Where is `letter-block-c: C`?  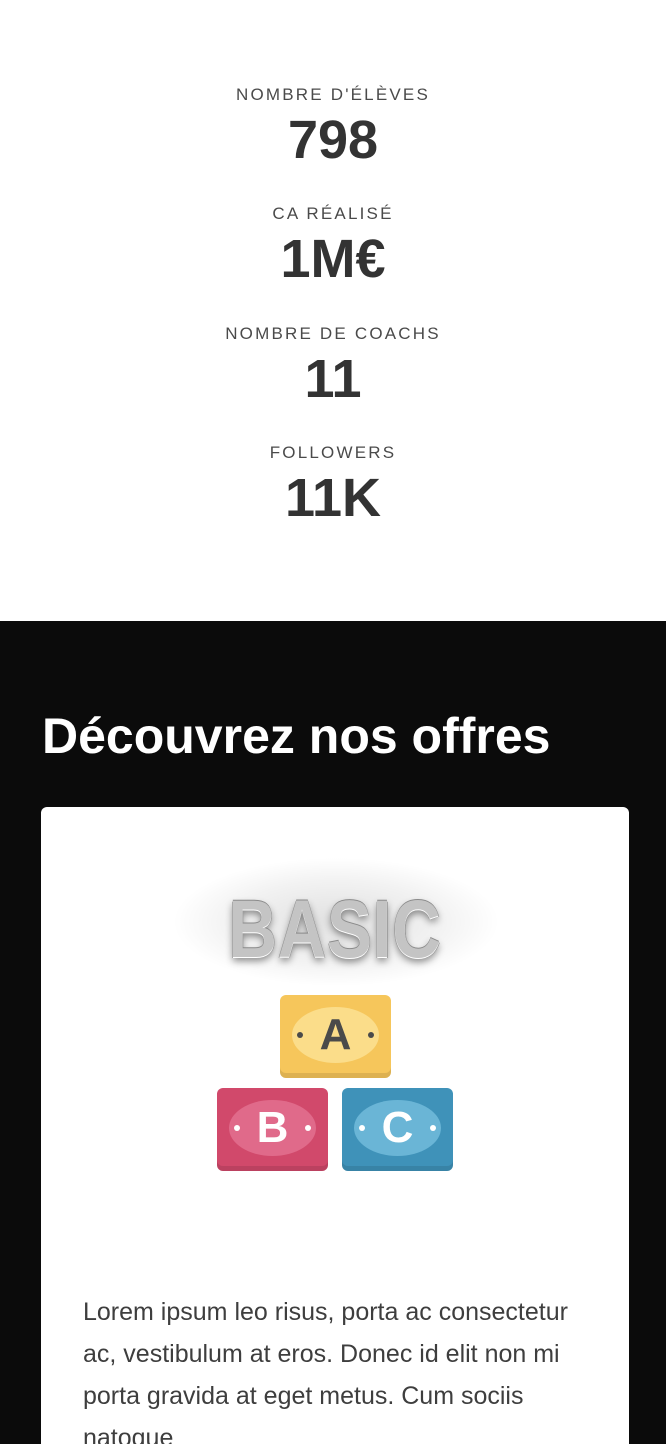
letter-block-c: C is located at coordinates (397, 1129).